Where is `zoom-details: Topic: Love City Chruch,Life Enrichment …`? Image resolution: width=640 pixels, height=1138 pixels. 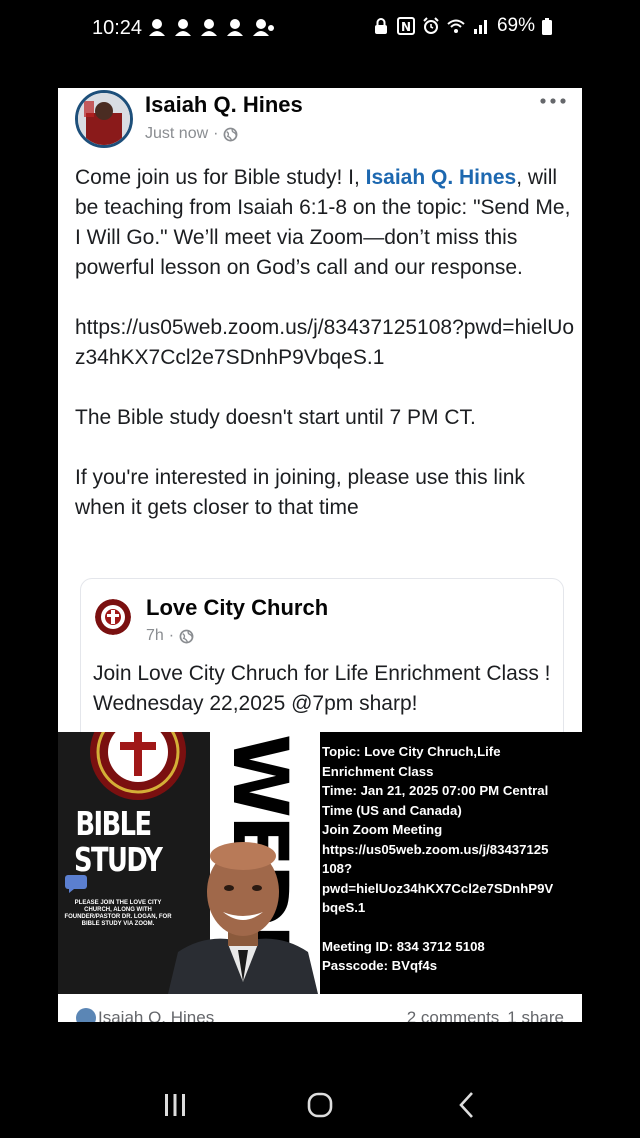
zoom-details: Topic: Love City Chruch,Life Enrichment … is located at coordinates (451, 859).